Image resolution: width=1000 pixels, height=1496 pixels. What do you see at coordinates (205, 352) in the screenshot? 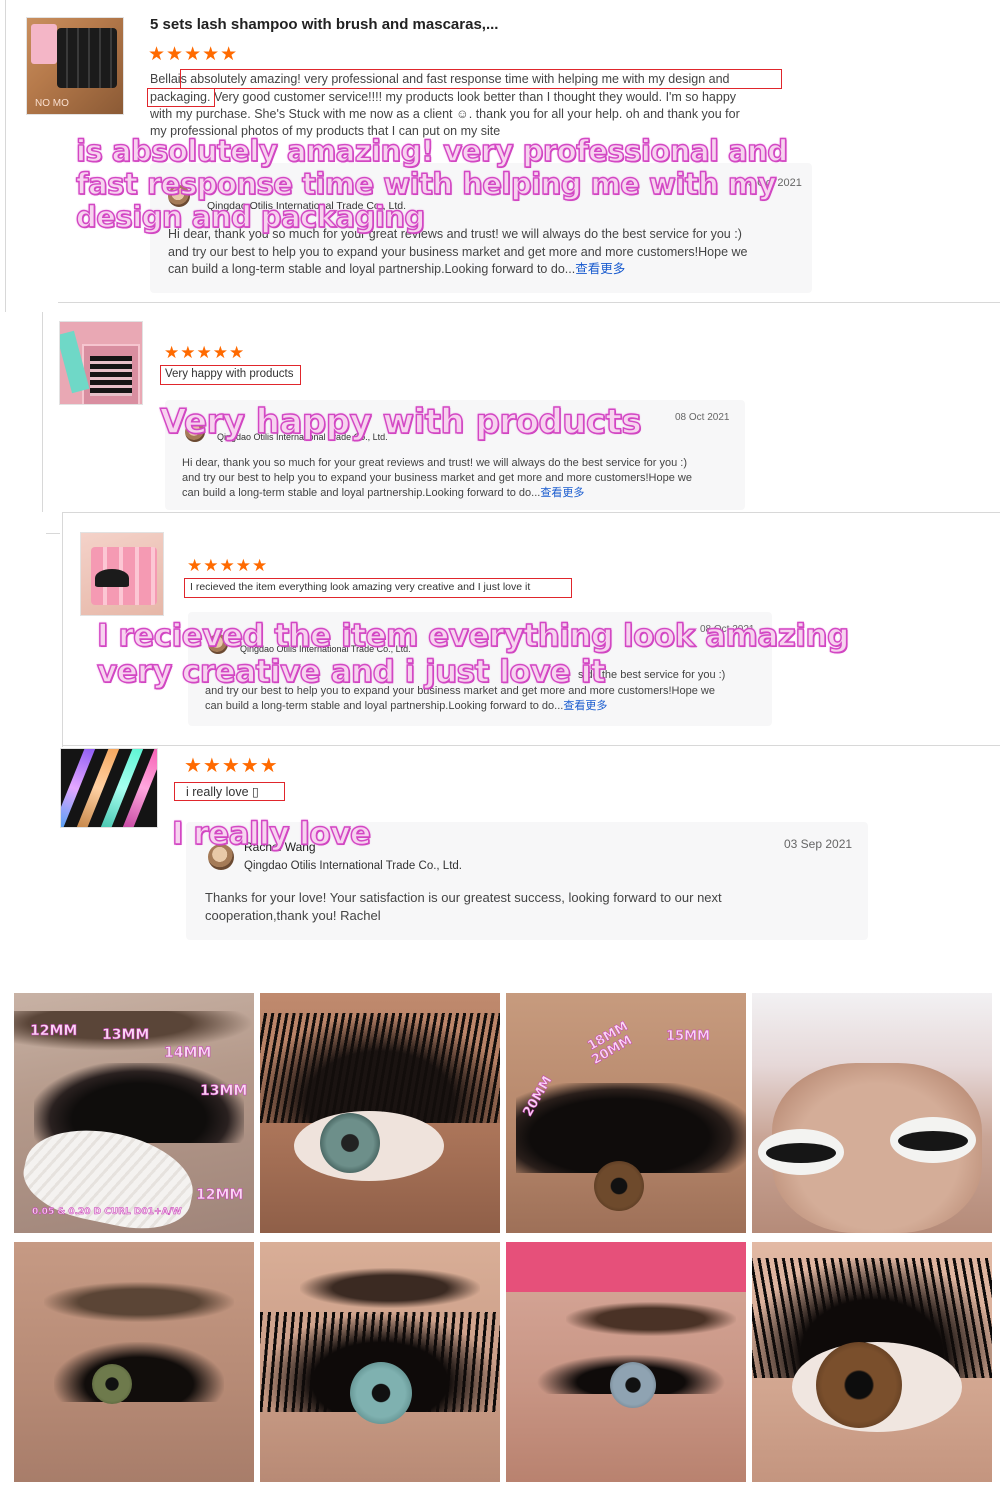
I see `review2-star-rating: ★★★★★` at bounding box center [205, 352].